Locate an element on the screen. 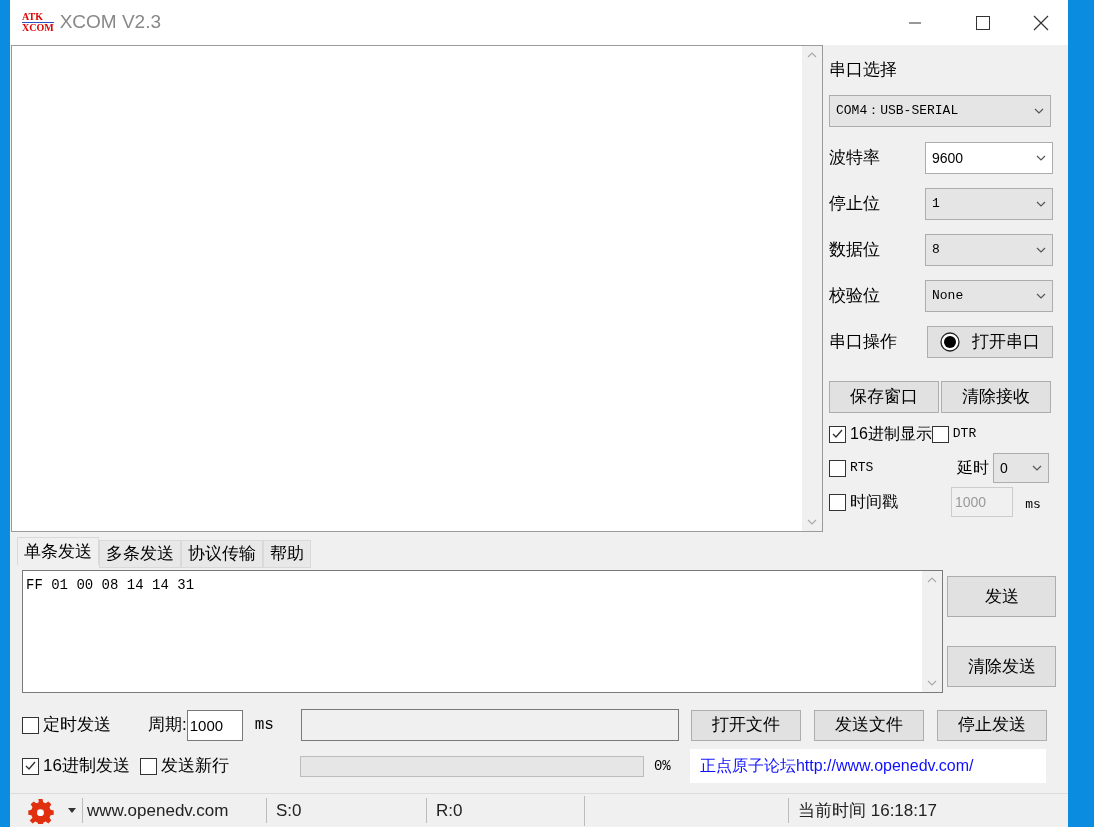  setting-label: 串口操作 is located at coordinates (863, 342).